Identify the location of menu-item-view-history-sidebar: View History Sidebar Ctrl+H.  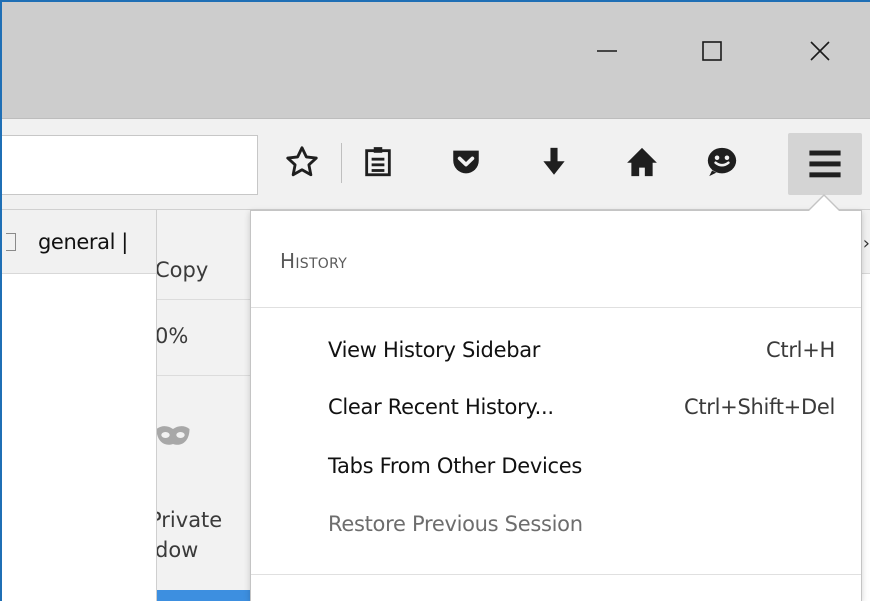
(556, 353).